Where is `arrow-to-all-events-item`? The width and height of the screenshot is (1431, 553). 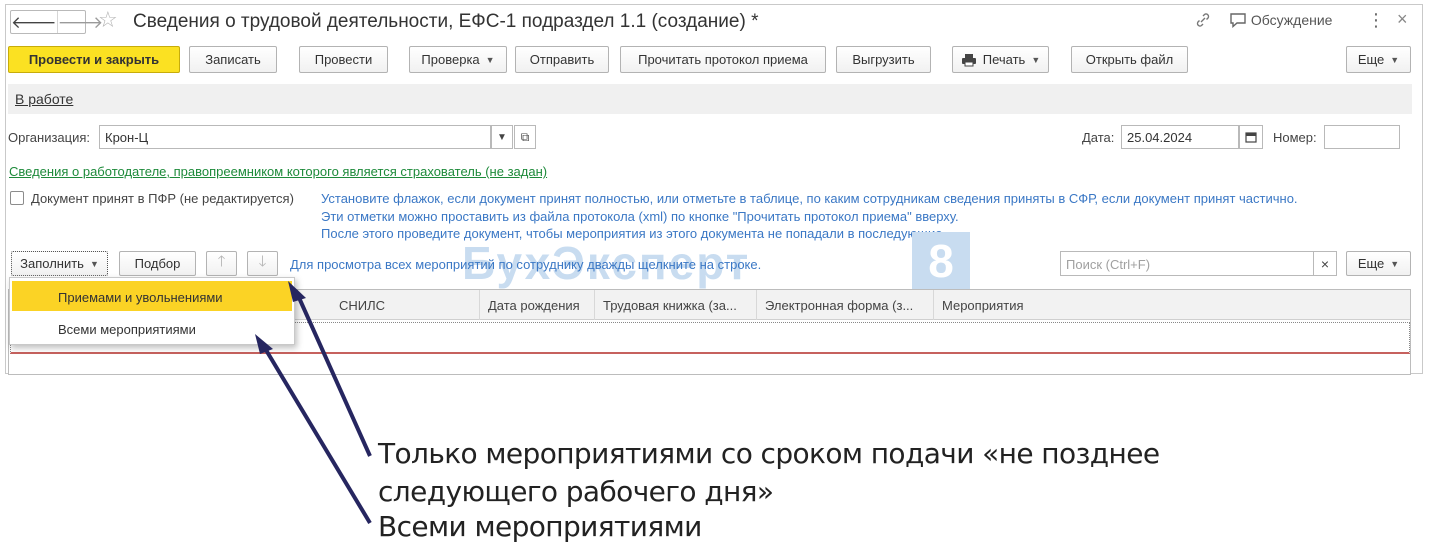
arrow-to-all-events-item is located at coordinates (316, 434).